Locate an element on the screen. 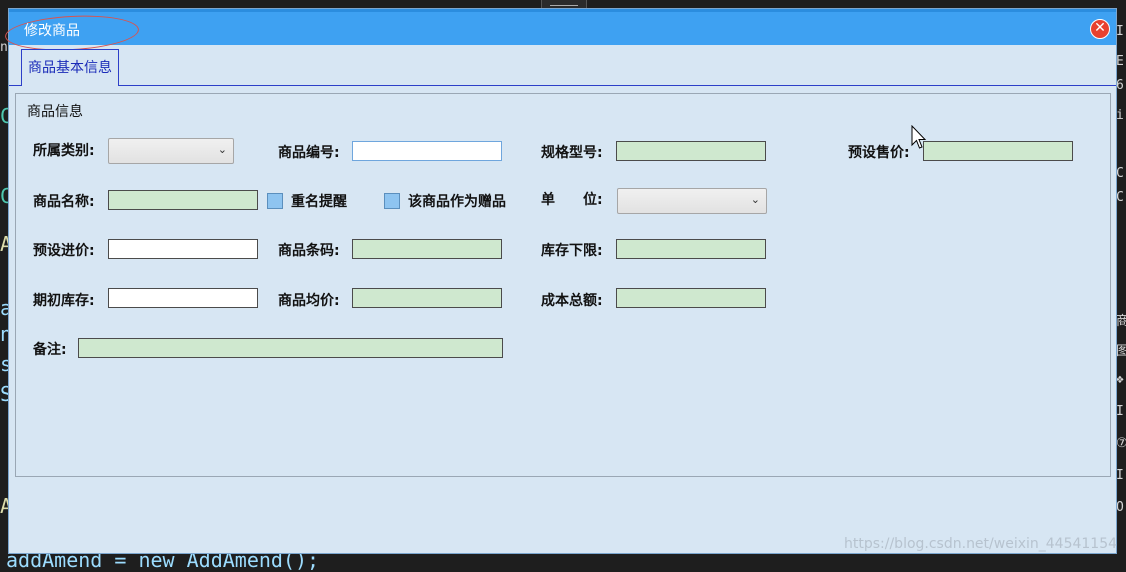 The image size is (1126, 572). purchase-price-input is located at coordinates (183, 249).